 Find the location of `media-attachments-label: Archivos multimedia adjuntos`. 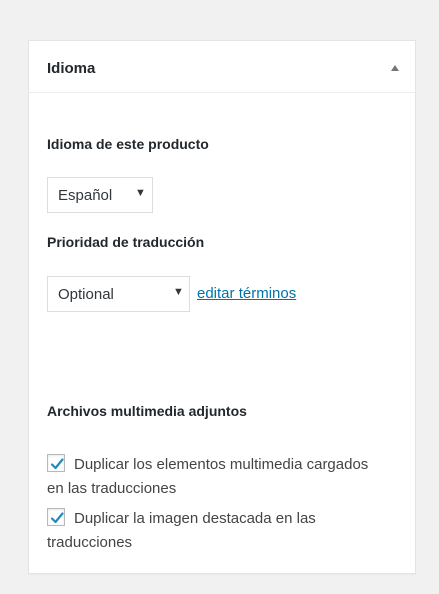

media-attachments-label: Archivos multimedia adjuntos is located at coordinates (147, 411).